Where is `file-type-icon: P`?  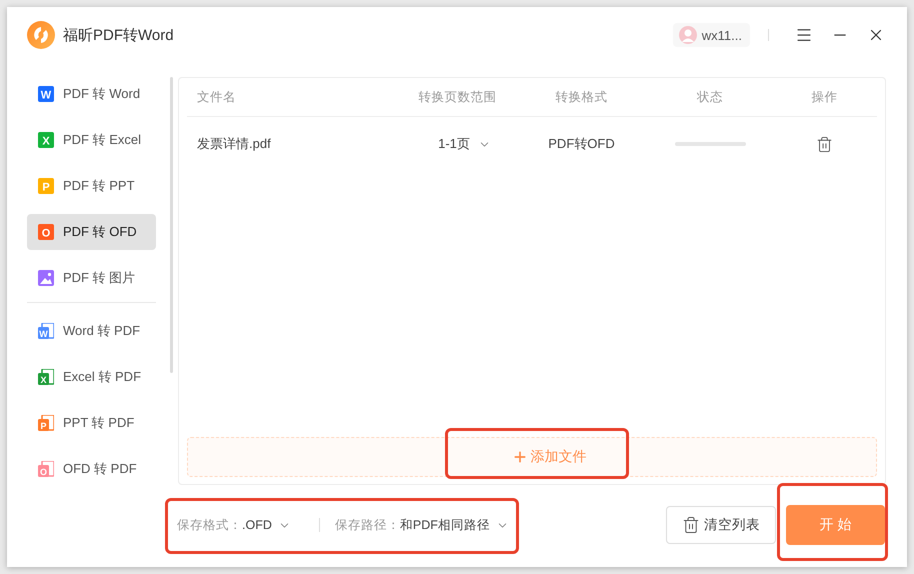
file-type-icon: P is located at coordinates (46, 186).